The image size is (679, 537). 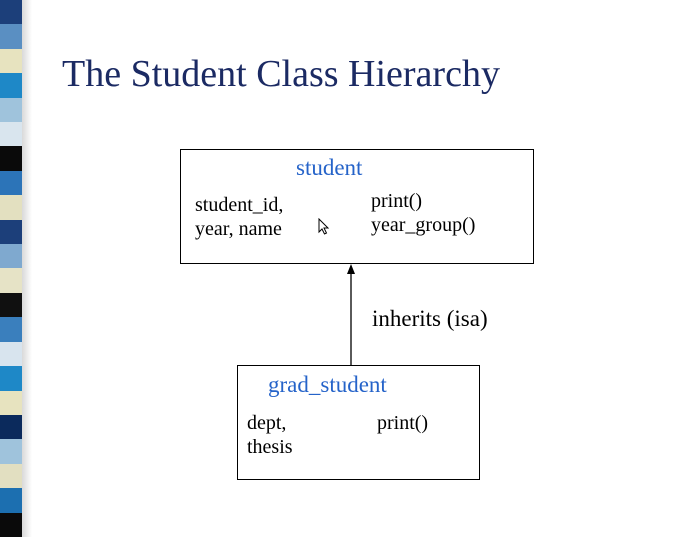 What do you see at coordinates (351, 314) in the screenshot?
I see `inheritance-arrow` at bounding box center [351, 314].